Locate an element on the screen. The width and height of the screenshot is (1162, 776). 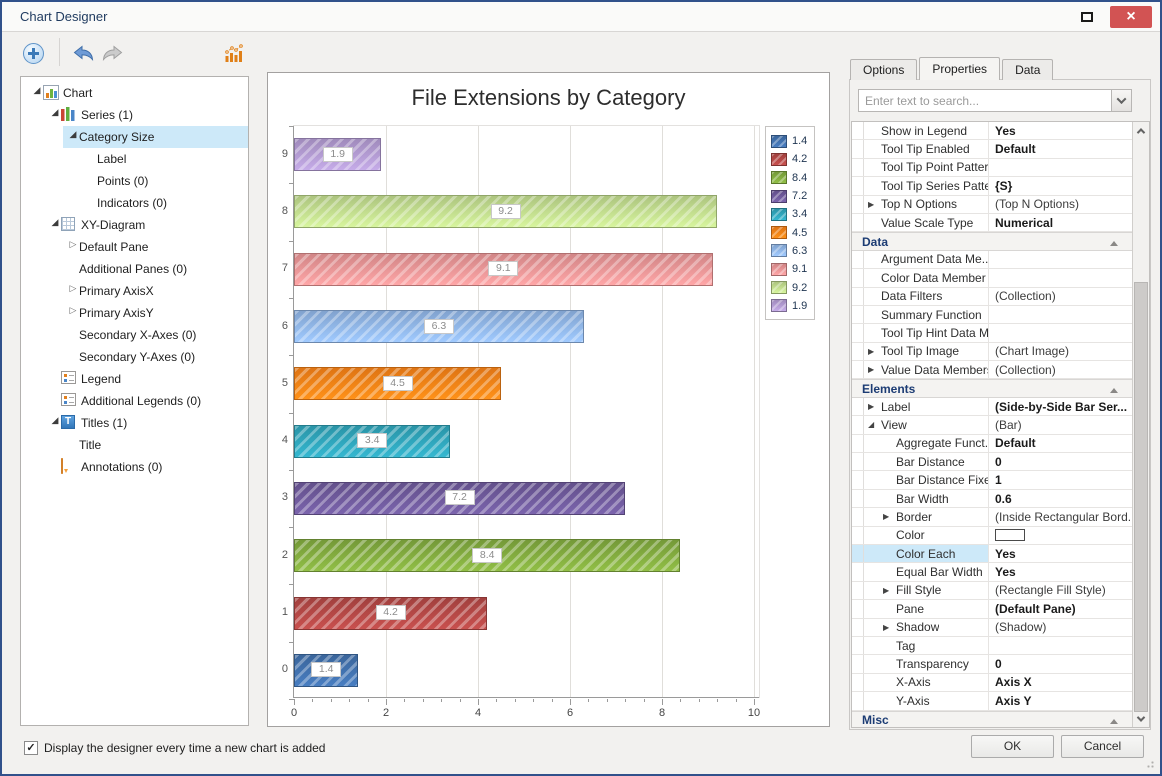
tab-properties: Properties is located at coordinates (960, 68).